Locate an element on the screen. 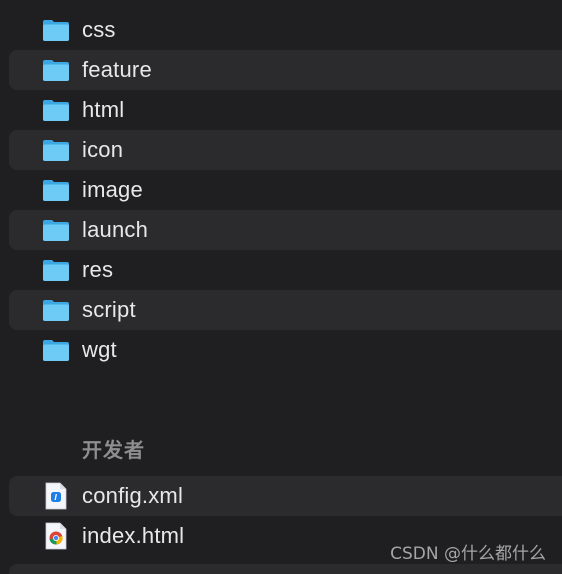  folder-row-launch: launch is located at coordinates (281, 230).